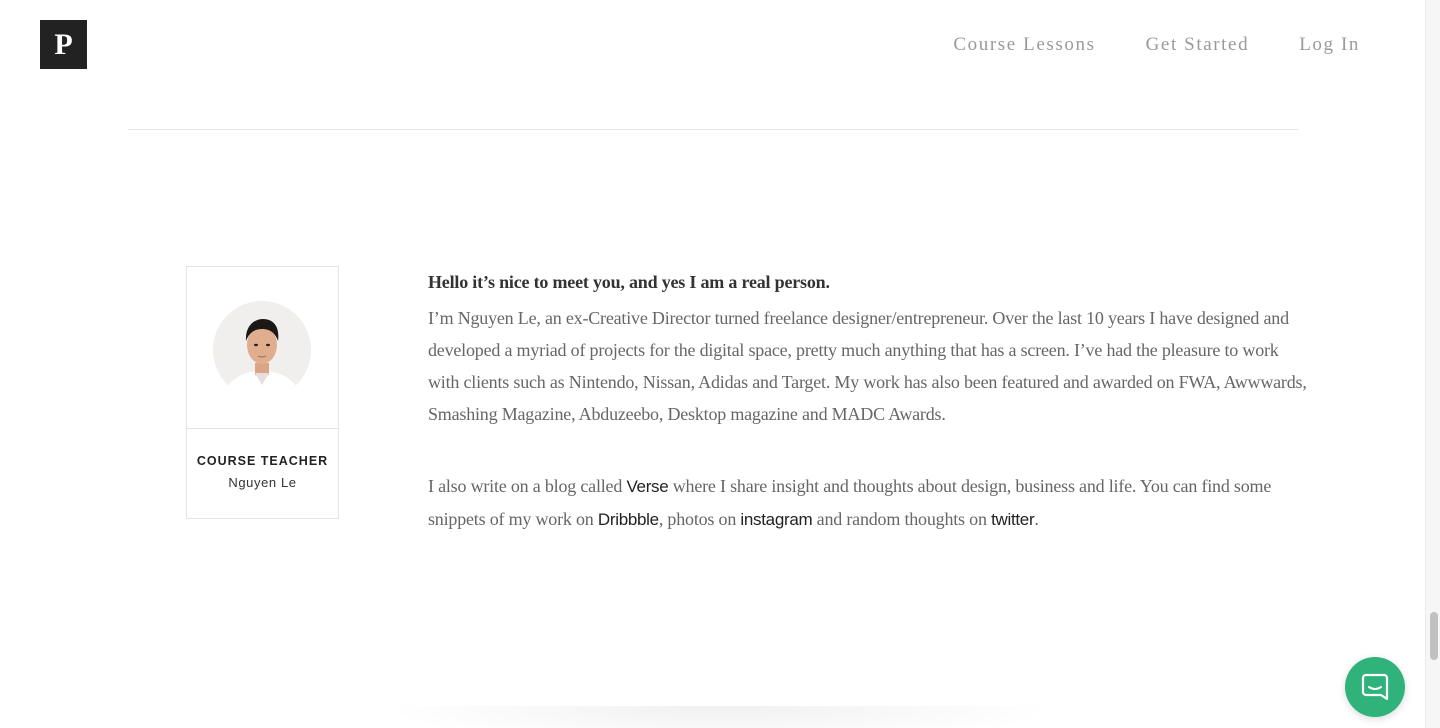 This screenshot has width=1440, height=728. Describe the element at coordinates (647, 486) in the screenshot. I see `verse-link: Verse` at that location.